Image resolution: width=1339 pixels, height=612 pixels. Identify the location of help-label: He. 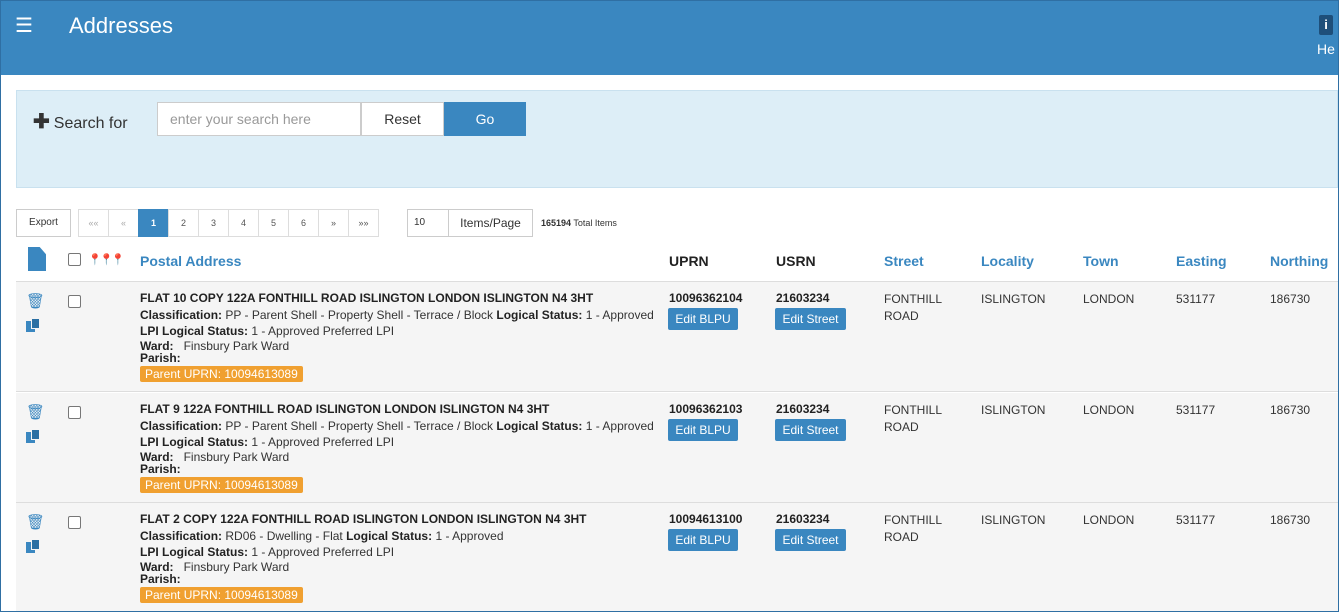
(1326, 49).